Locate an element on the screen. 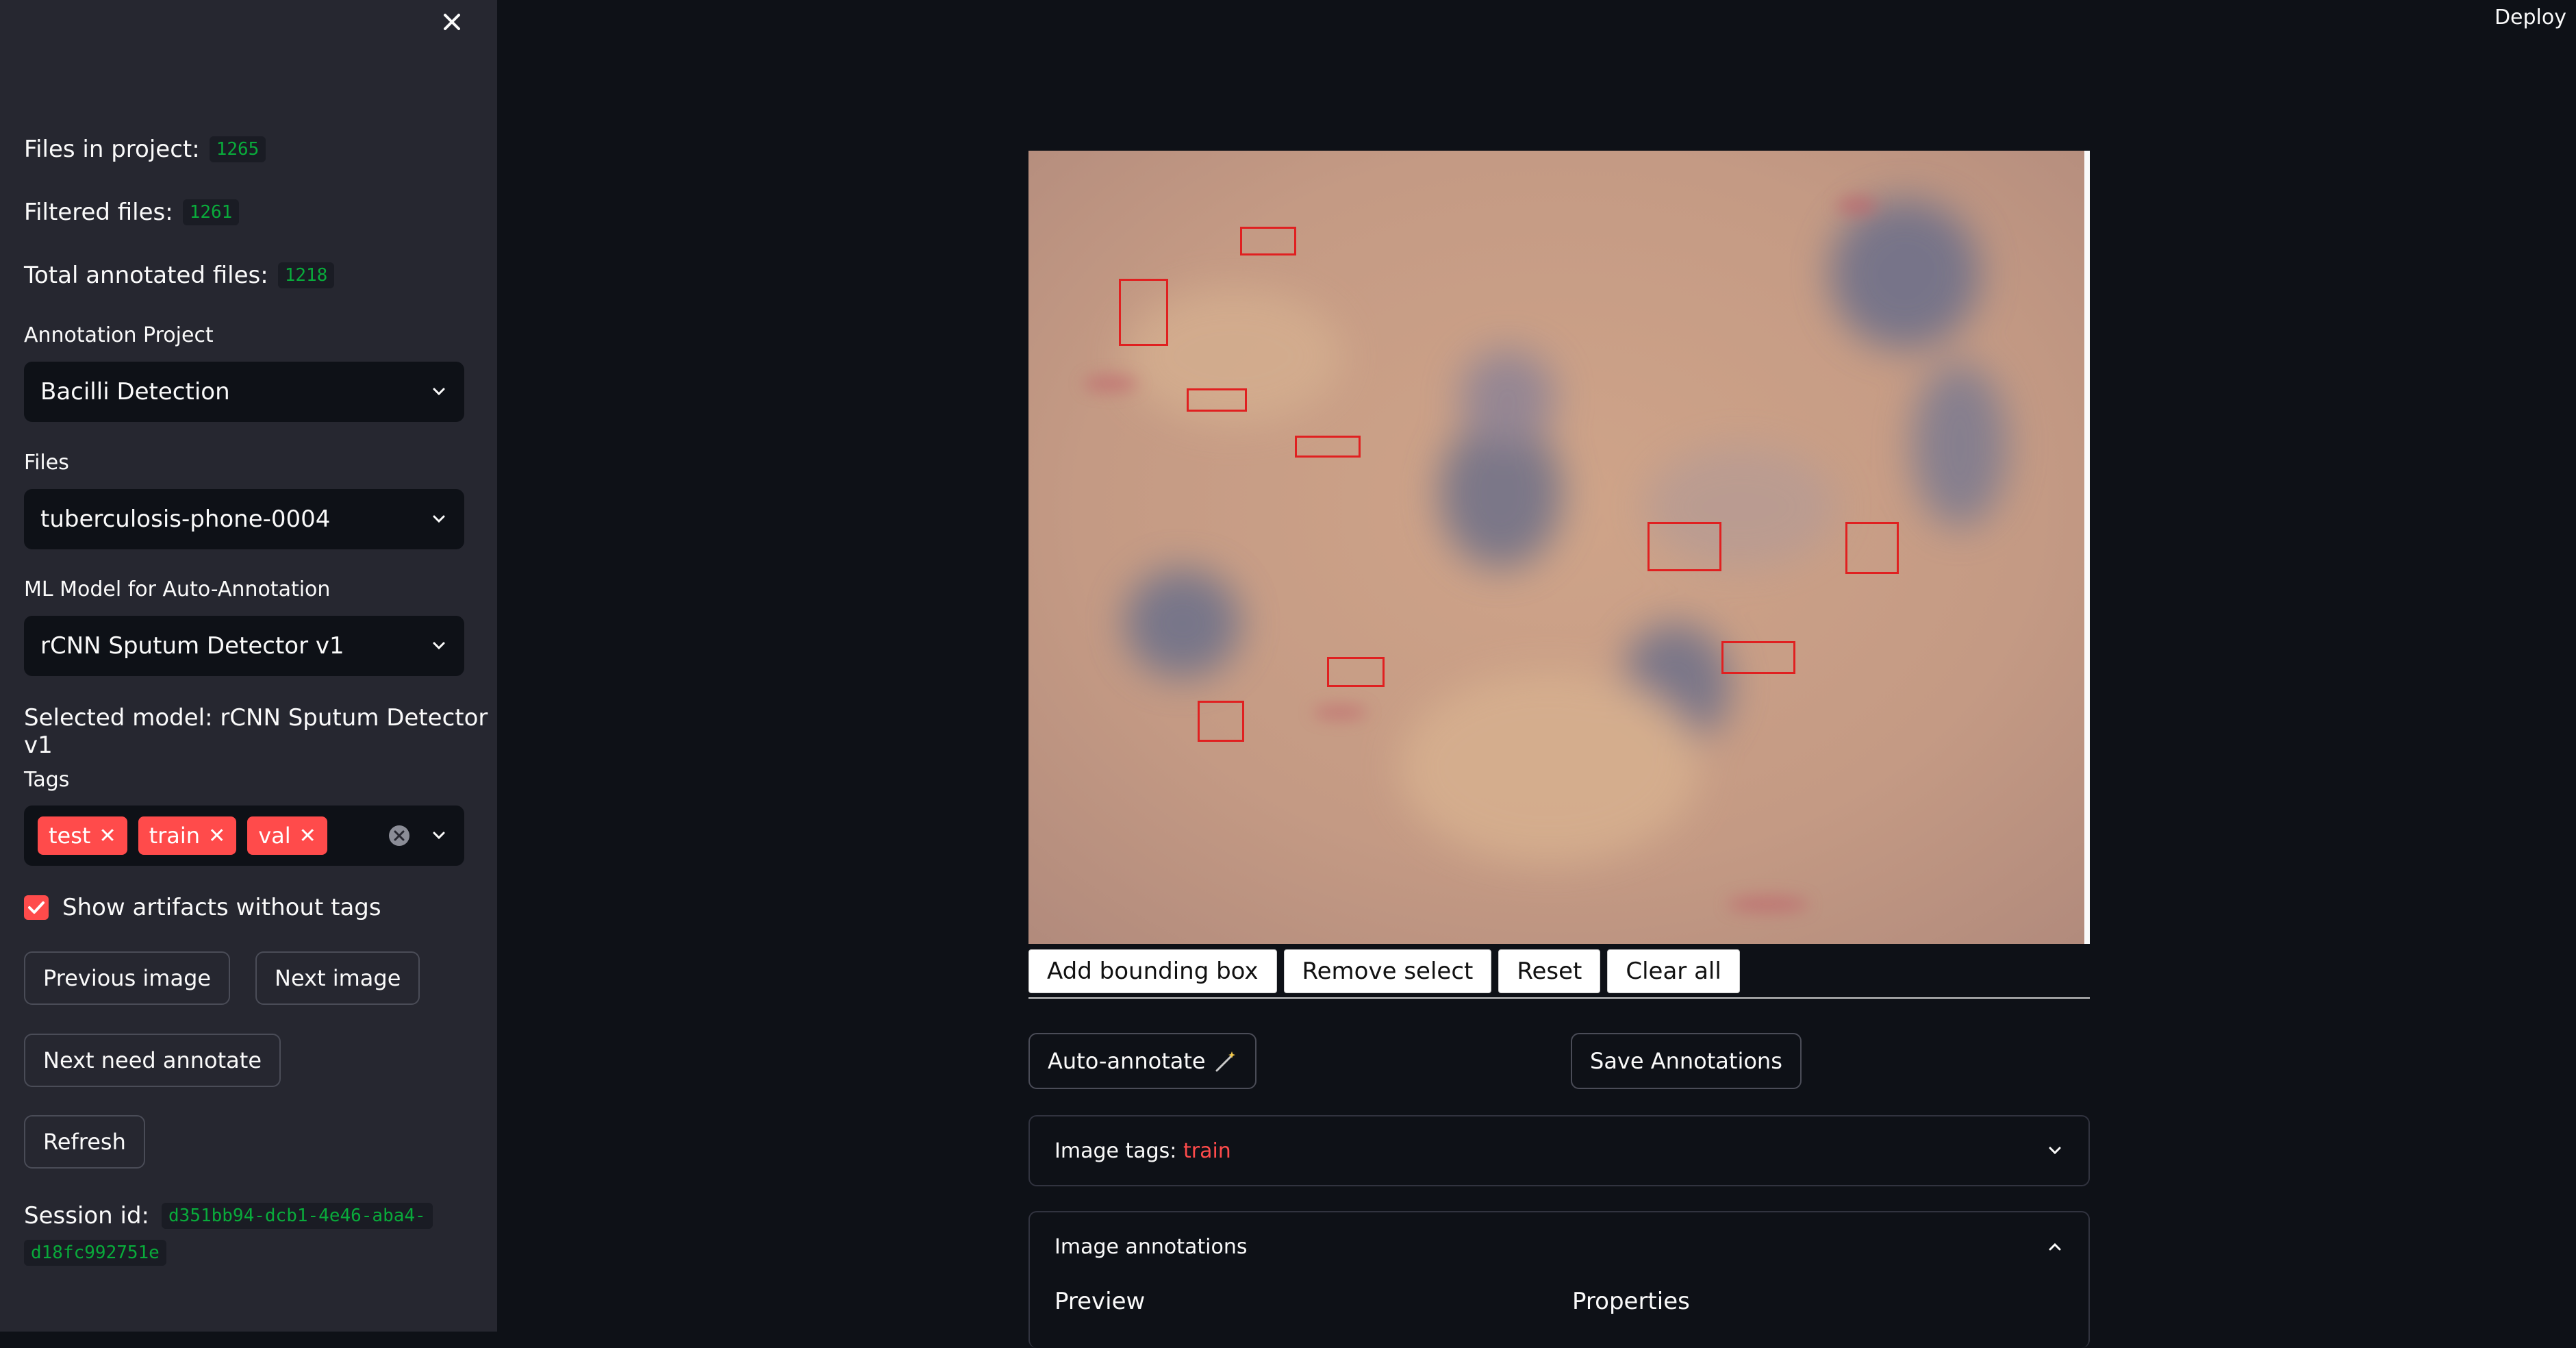  session-id-value-part2: d18fc992751e is located at coordinates (95, 1253).